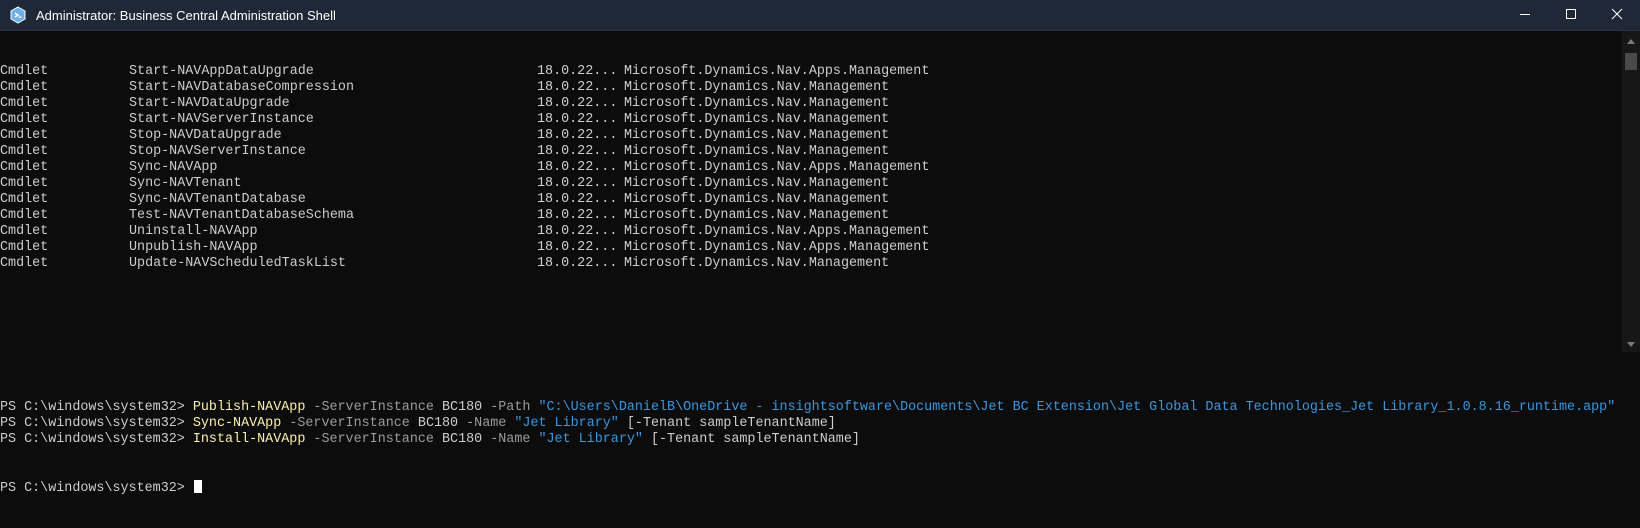 The width and height of the screenshot is (1640, 528). What do you see at coordinates (510, 407) in the screenshot?
I see `parameter-name: -Path` at bounding box center [510, 407].